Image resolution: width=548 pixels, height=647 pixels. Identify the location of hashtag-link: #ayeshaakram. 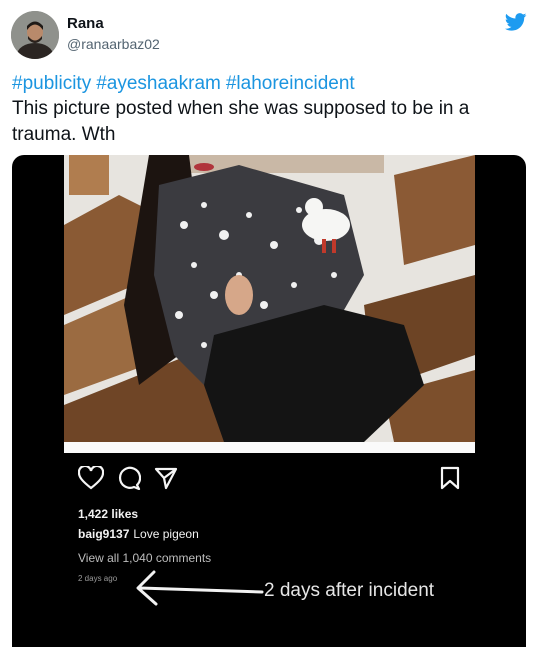
(158, 83).